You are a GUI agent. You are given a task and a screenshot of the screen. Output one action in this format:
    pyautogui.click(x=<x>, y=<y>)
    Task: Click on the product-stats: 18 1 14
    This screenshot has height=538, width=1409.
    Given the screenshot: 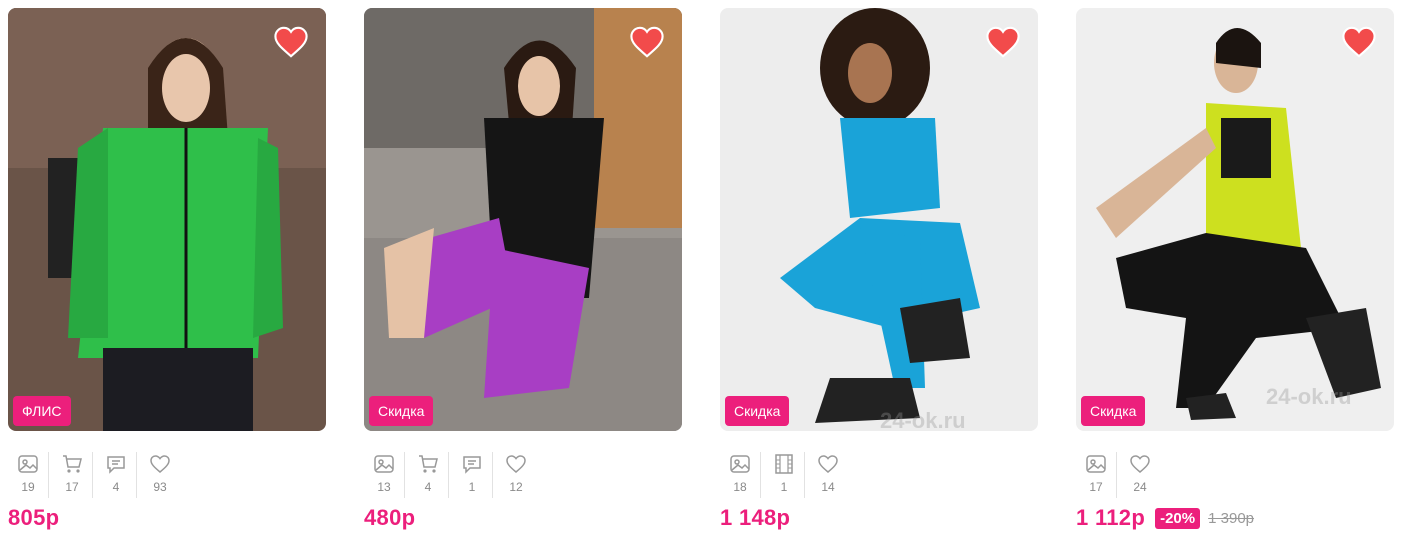 What is the action you would take?
    pyautogui.click(x=785, y=475)
    